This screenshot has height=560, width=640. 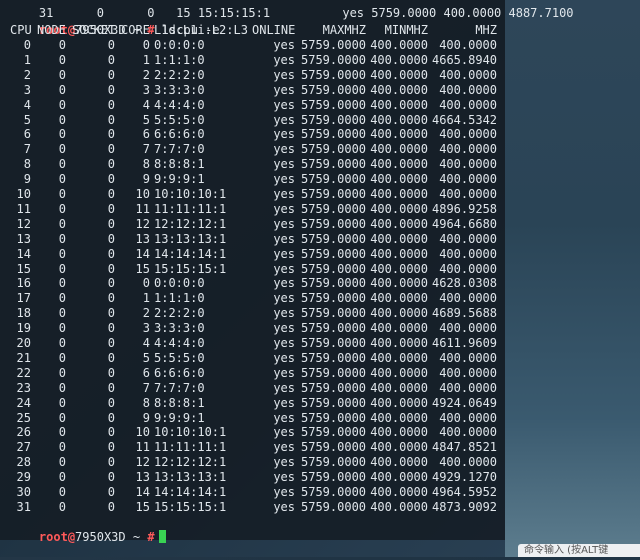 What do you see at coordinates (179, 357) in the screenshot?
I see `cache-cell: 5:5:5:0` at bounding box center [179, 357].